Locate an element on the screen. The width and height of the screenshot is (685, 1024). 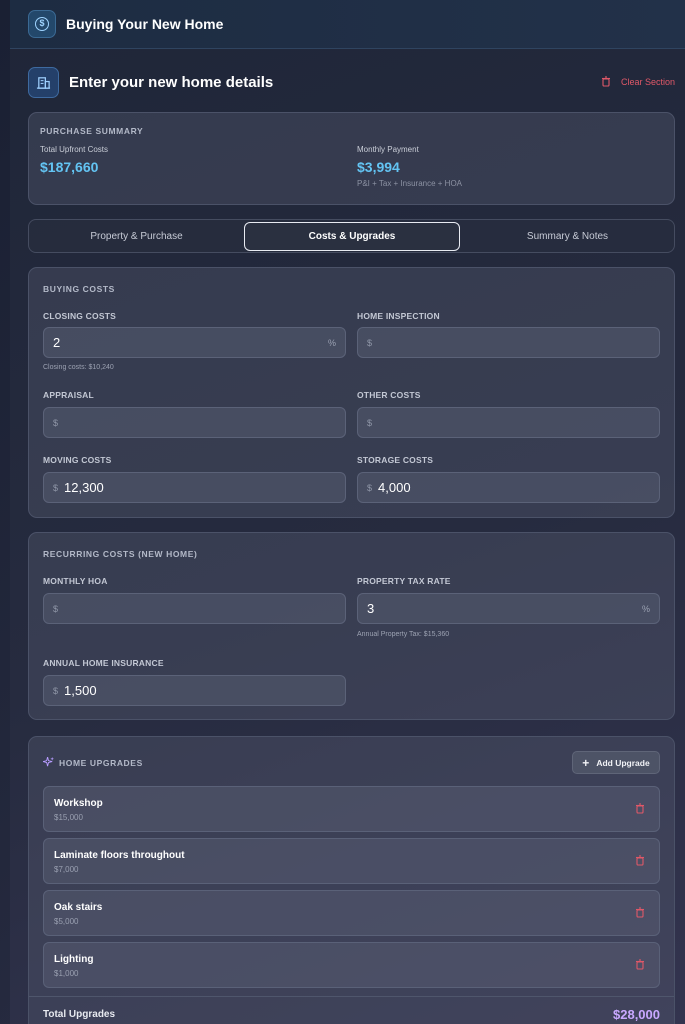
buying-costs-label: BUYING COSTS is located at coordinates (79, 289).